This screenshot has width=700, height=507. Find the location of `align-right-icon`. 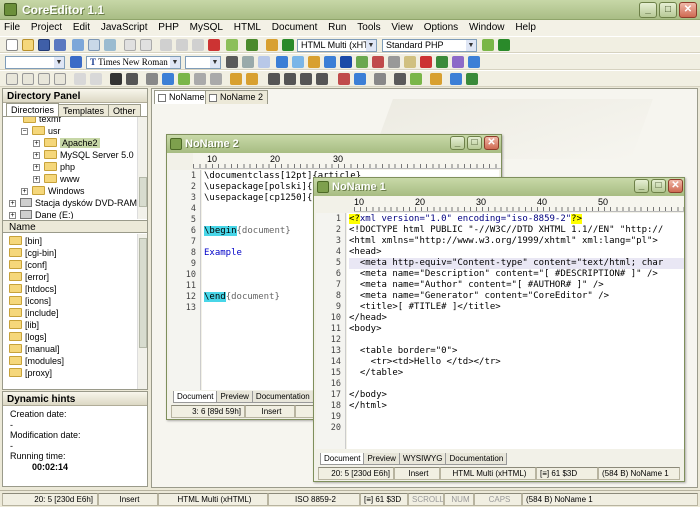

align-right-icon is located at coordinates (306, 79).